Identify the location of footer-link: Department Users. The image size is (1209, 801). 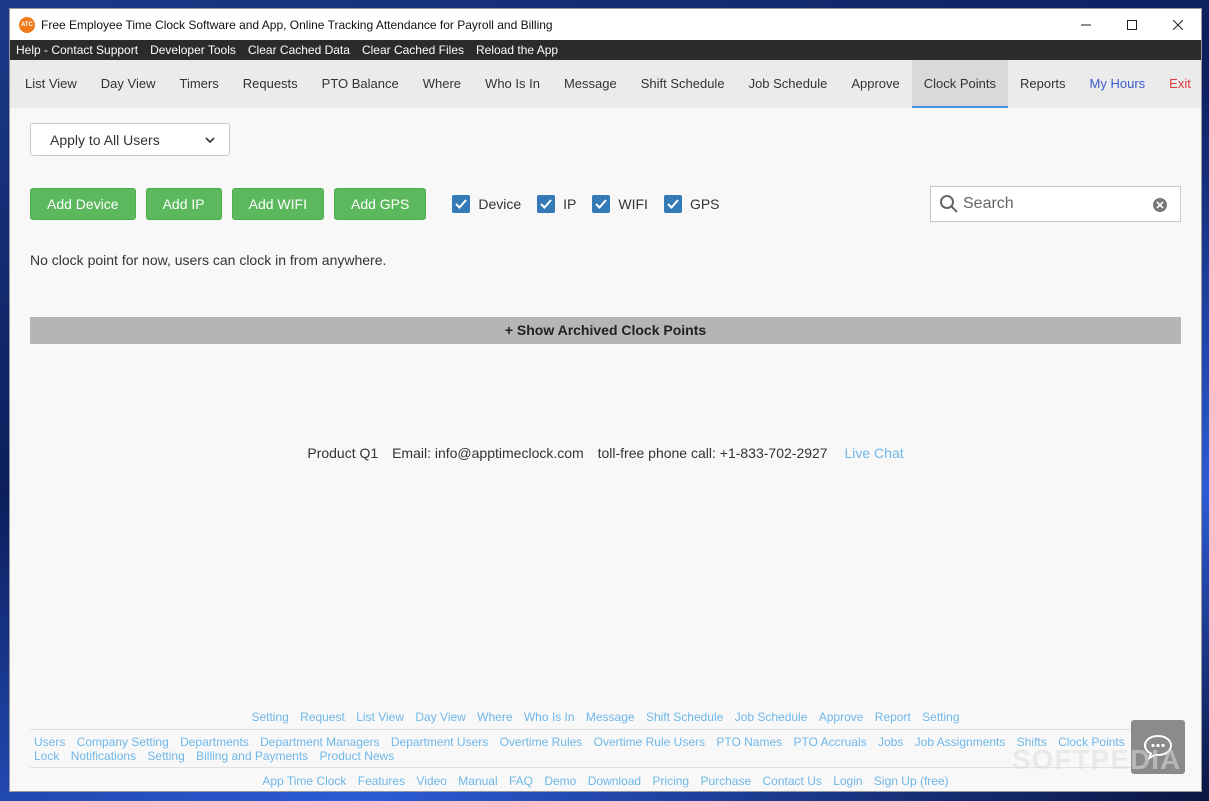
(439, 742).